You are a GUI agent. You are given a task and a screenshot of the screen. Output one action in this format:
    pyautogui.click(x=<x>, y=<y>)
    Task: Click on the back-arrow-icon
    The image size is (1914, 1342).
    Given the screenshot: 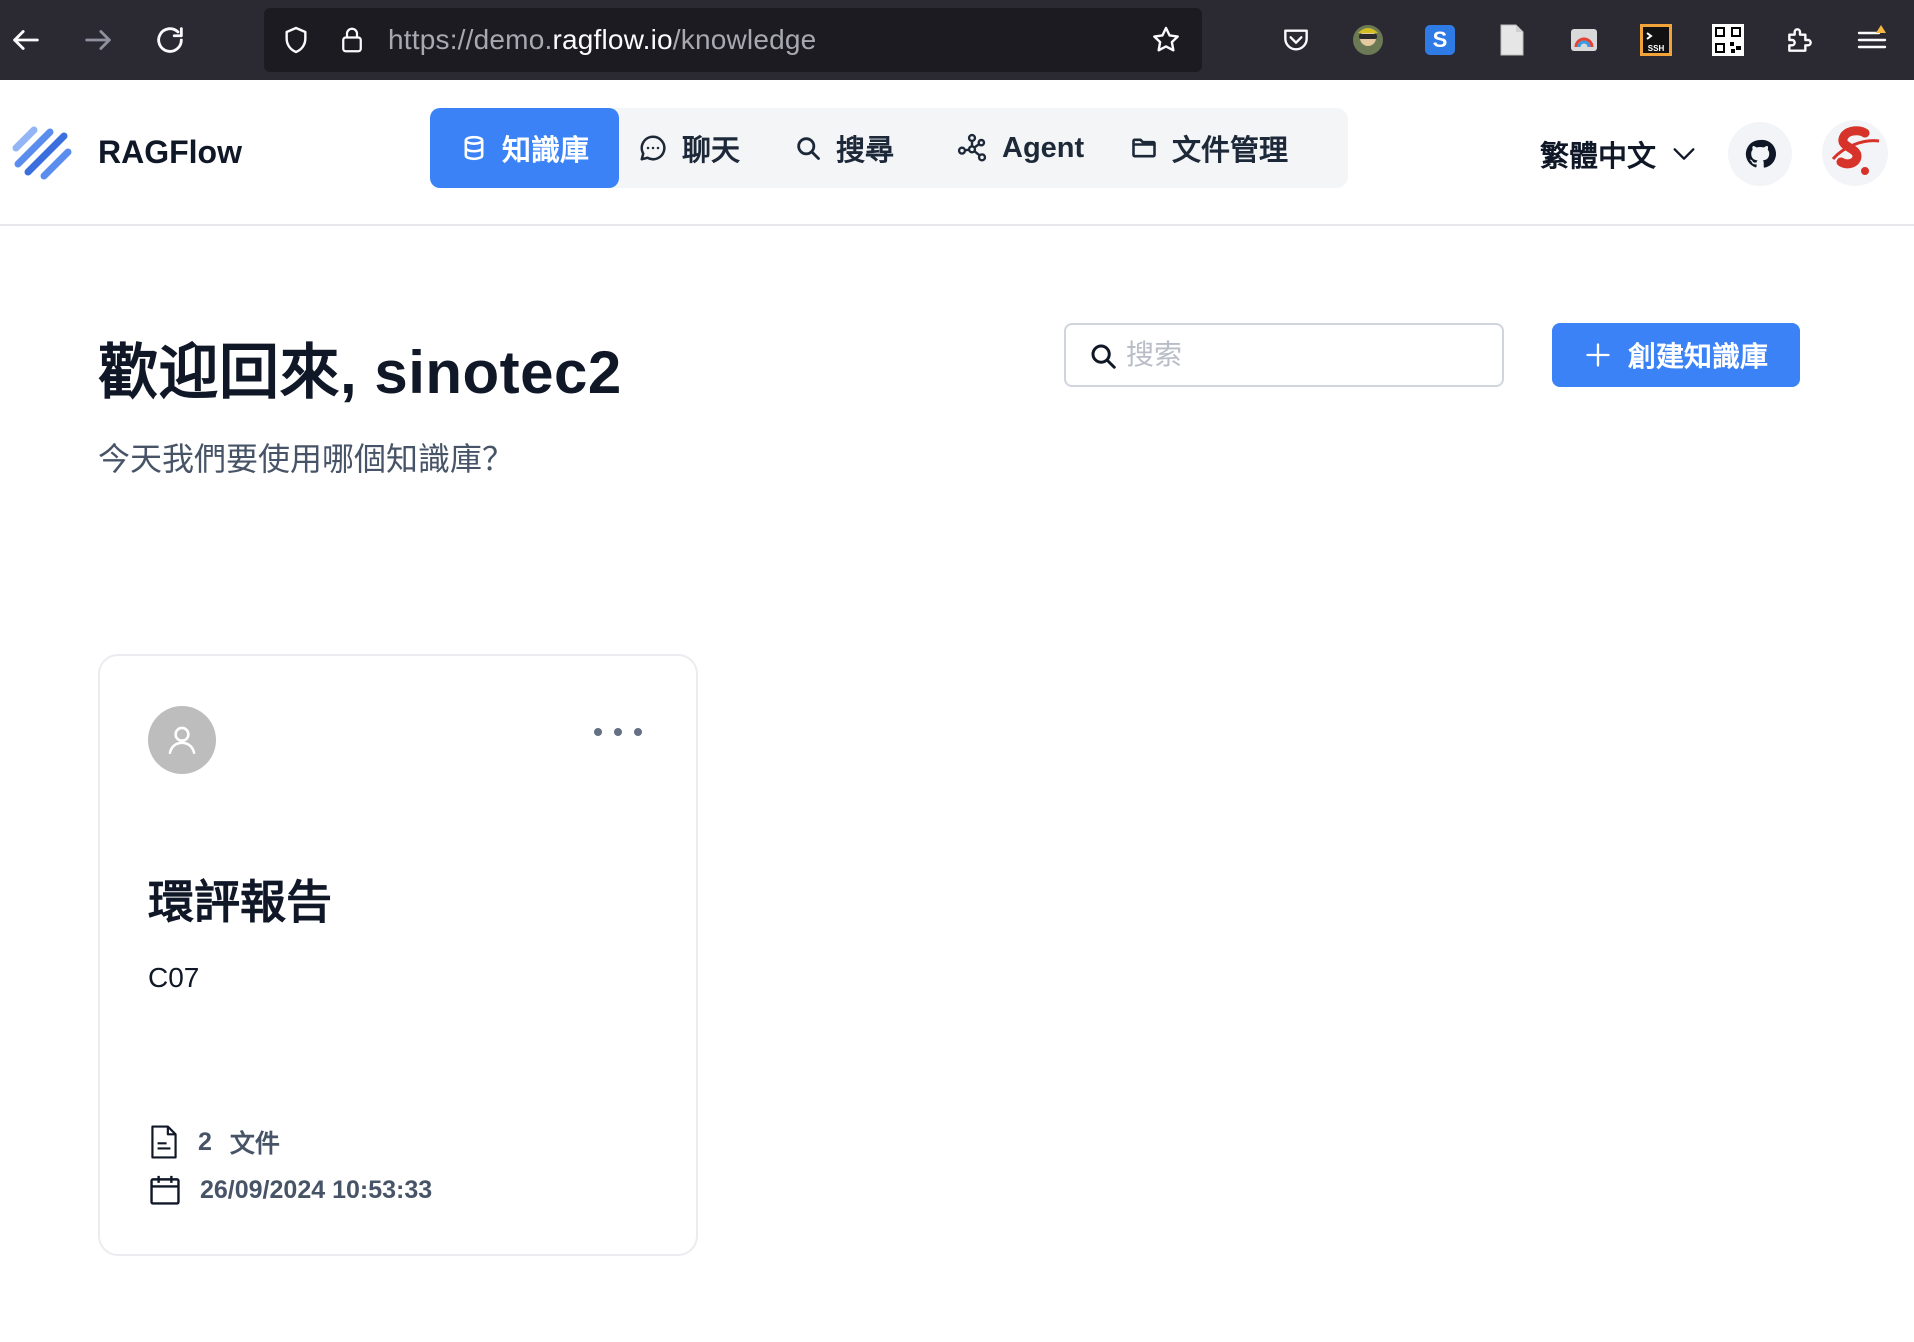 What is the action you would take?
    pyautogui.click(x=26, y=40)
    